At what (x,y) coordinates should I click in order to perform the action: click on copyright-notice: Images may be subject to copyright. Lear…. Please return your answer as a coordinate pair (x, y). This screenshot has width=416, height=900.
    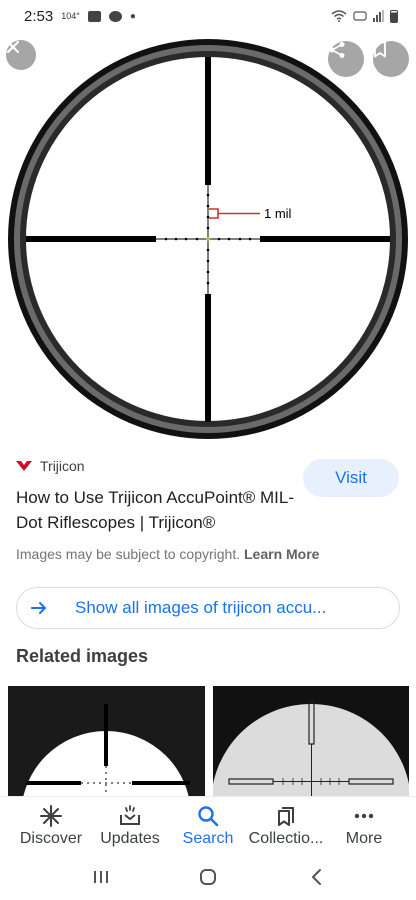
    Looking at the image, I should click on (167, 554).